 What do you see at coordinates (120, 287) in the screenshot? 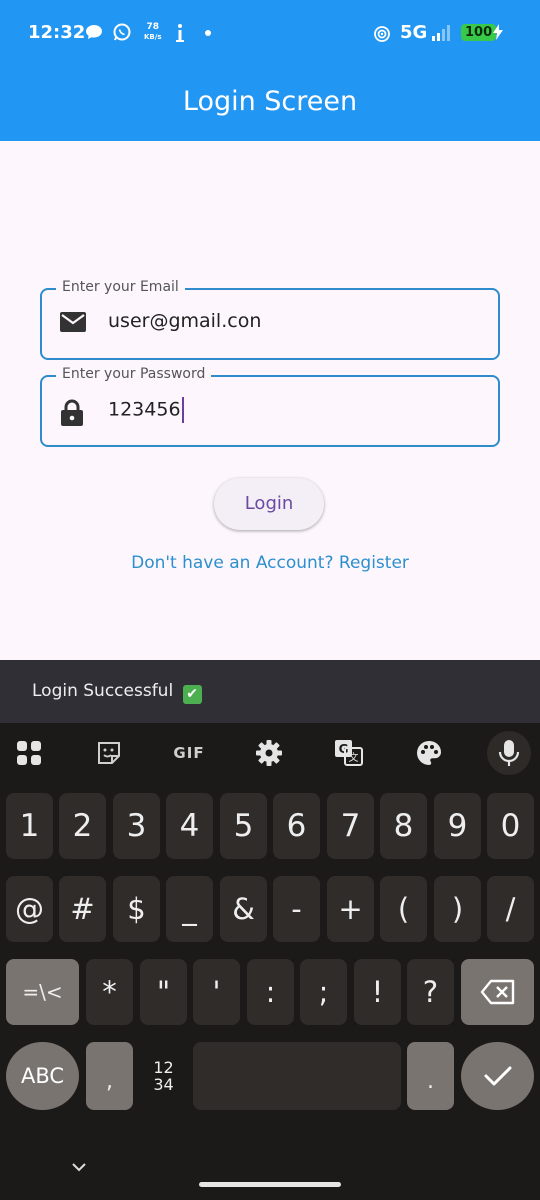
I see `email-label: Enter your Email` at bounding box center [120, 287].